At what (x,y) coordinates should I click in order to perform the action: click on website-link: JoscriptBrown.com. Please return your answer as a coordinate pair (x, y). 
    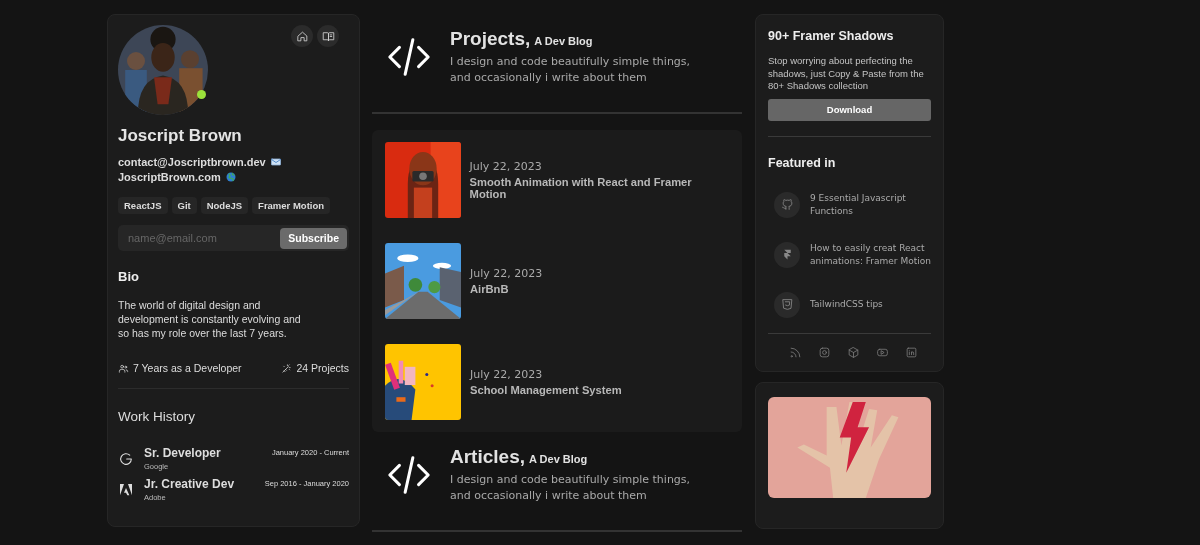
    Looking at the image, I should click on (169, 176).